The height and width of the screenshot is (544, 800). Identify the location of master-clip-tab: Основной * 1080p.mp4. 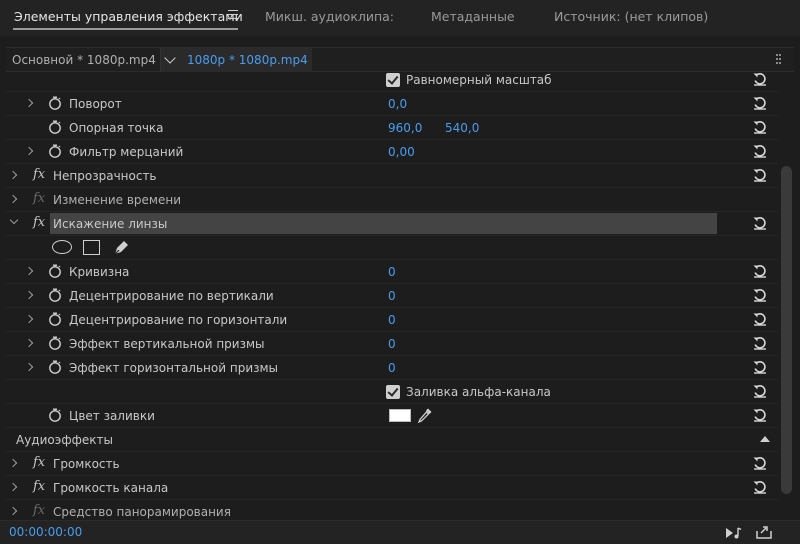
(84, 60).